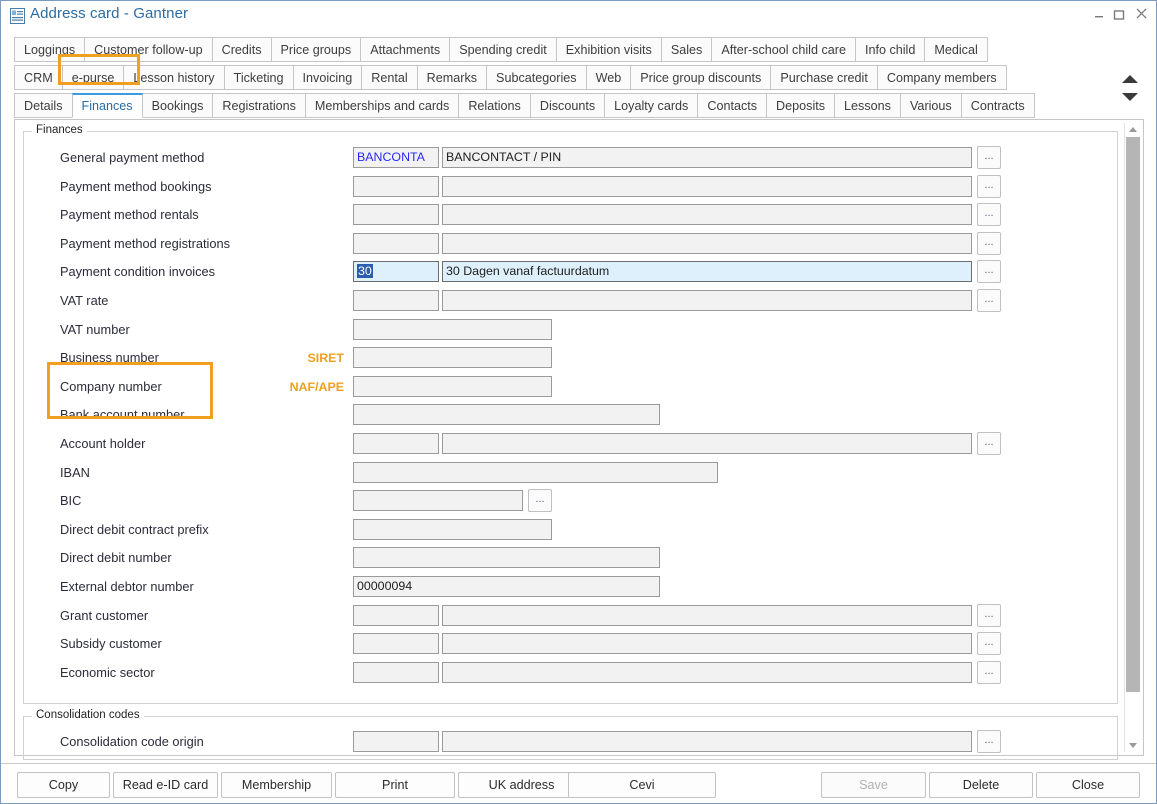 This screenshot has width=1157, height=804. I want to click on close-window-button, so click(1141, 16).